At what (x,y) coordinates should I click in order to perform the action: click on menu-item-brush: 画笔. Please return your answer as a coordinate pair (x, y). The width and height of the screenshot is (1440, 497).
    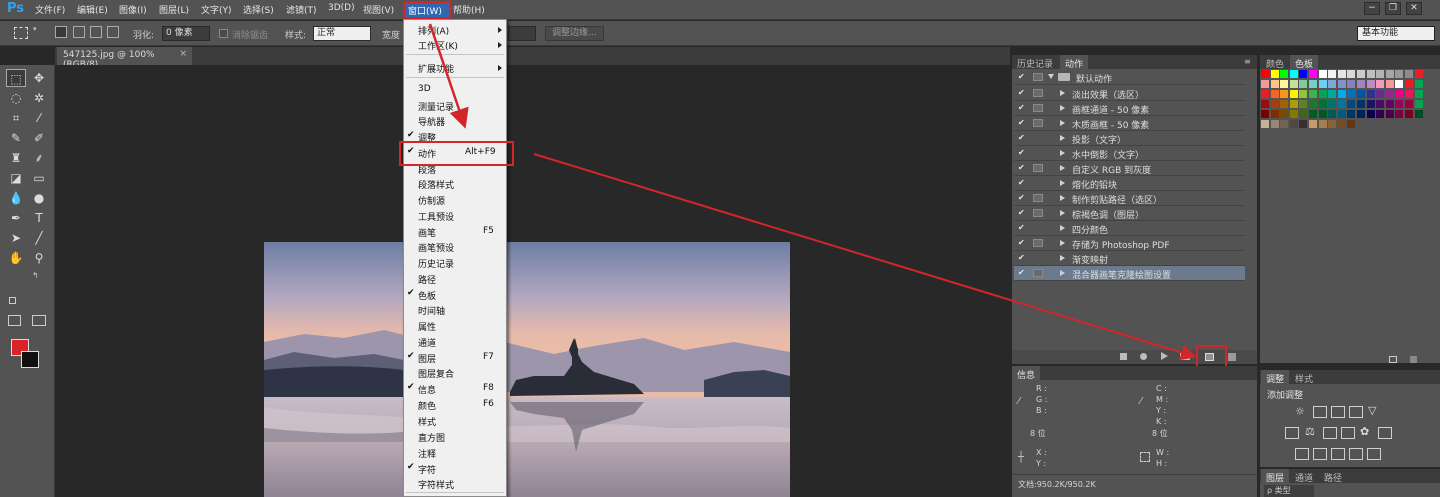
    Looking at the image, I should click on (427, 232).